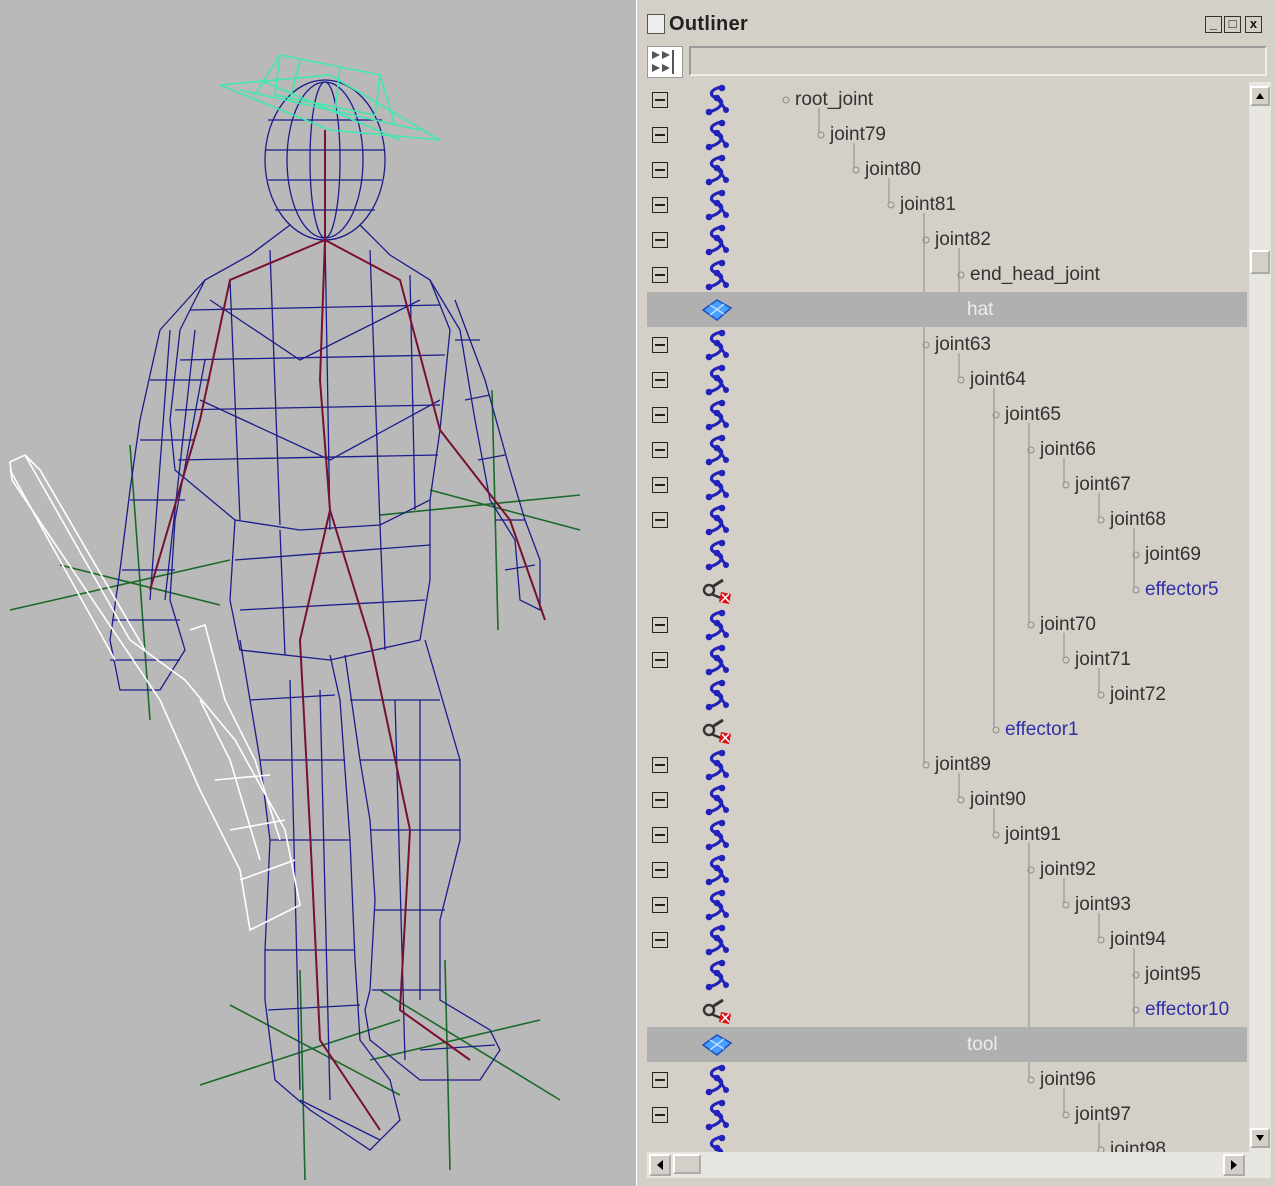 This screenshot has height=1186, width=1275. I want to click on outliner-row-joint93: joint93, so click(947, 904).